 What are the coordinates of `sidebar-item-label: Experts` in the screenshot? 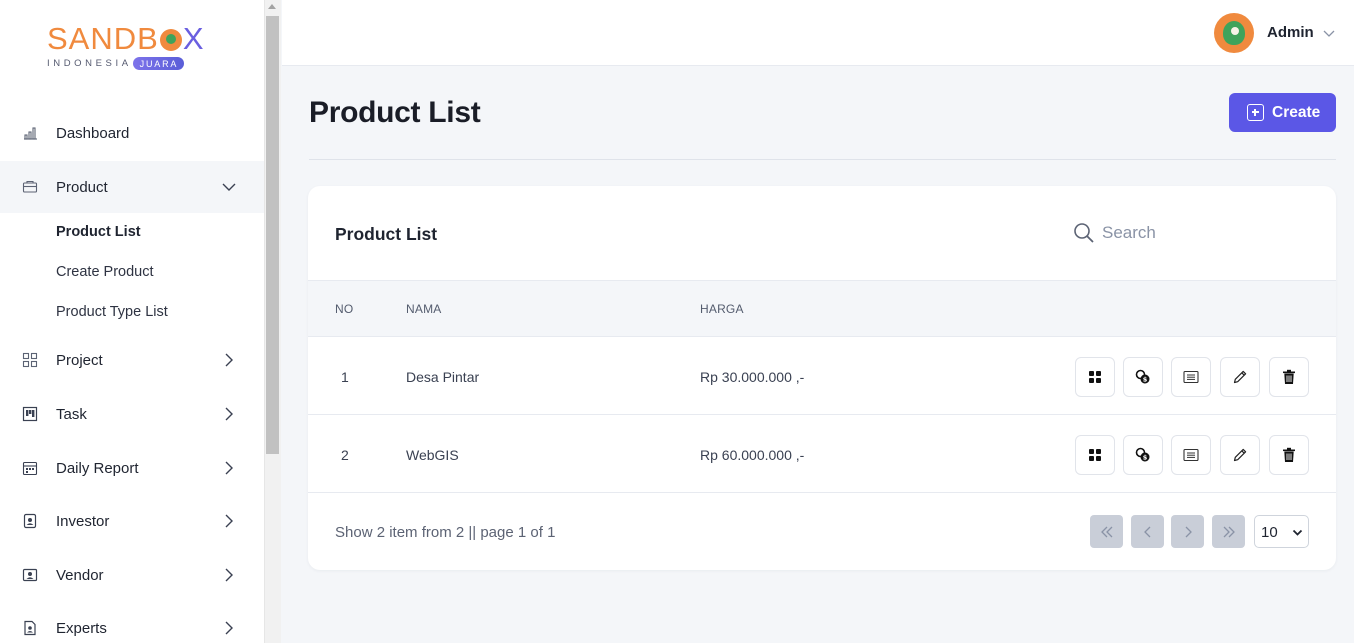 It's located at (81, 628).